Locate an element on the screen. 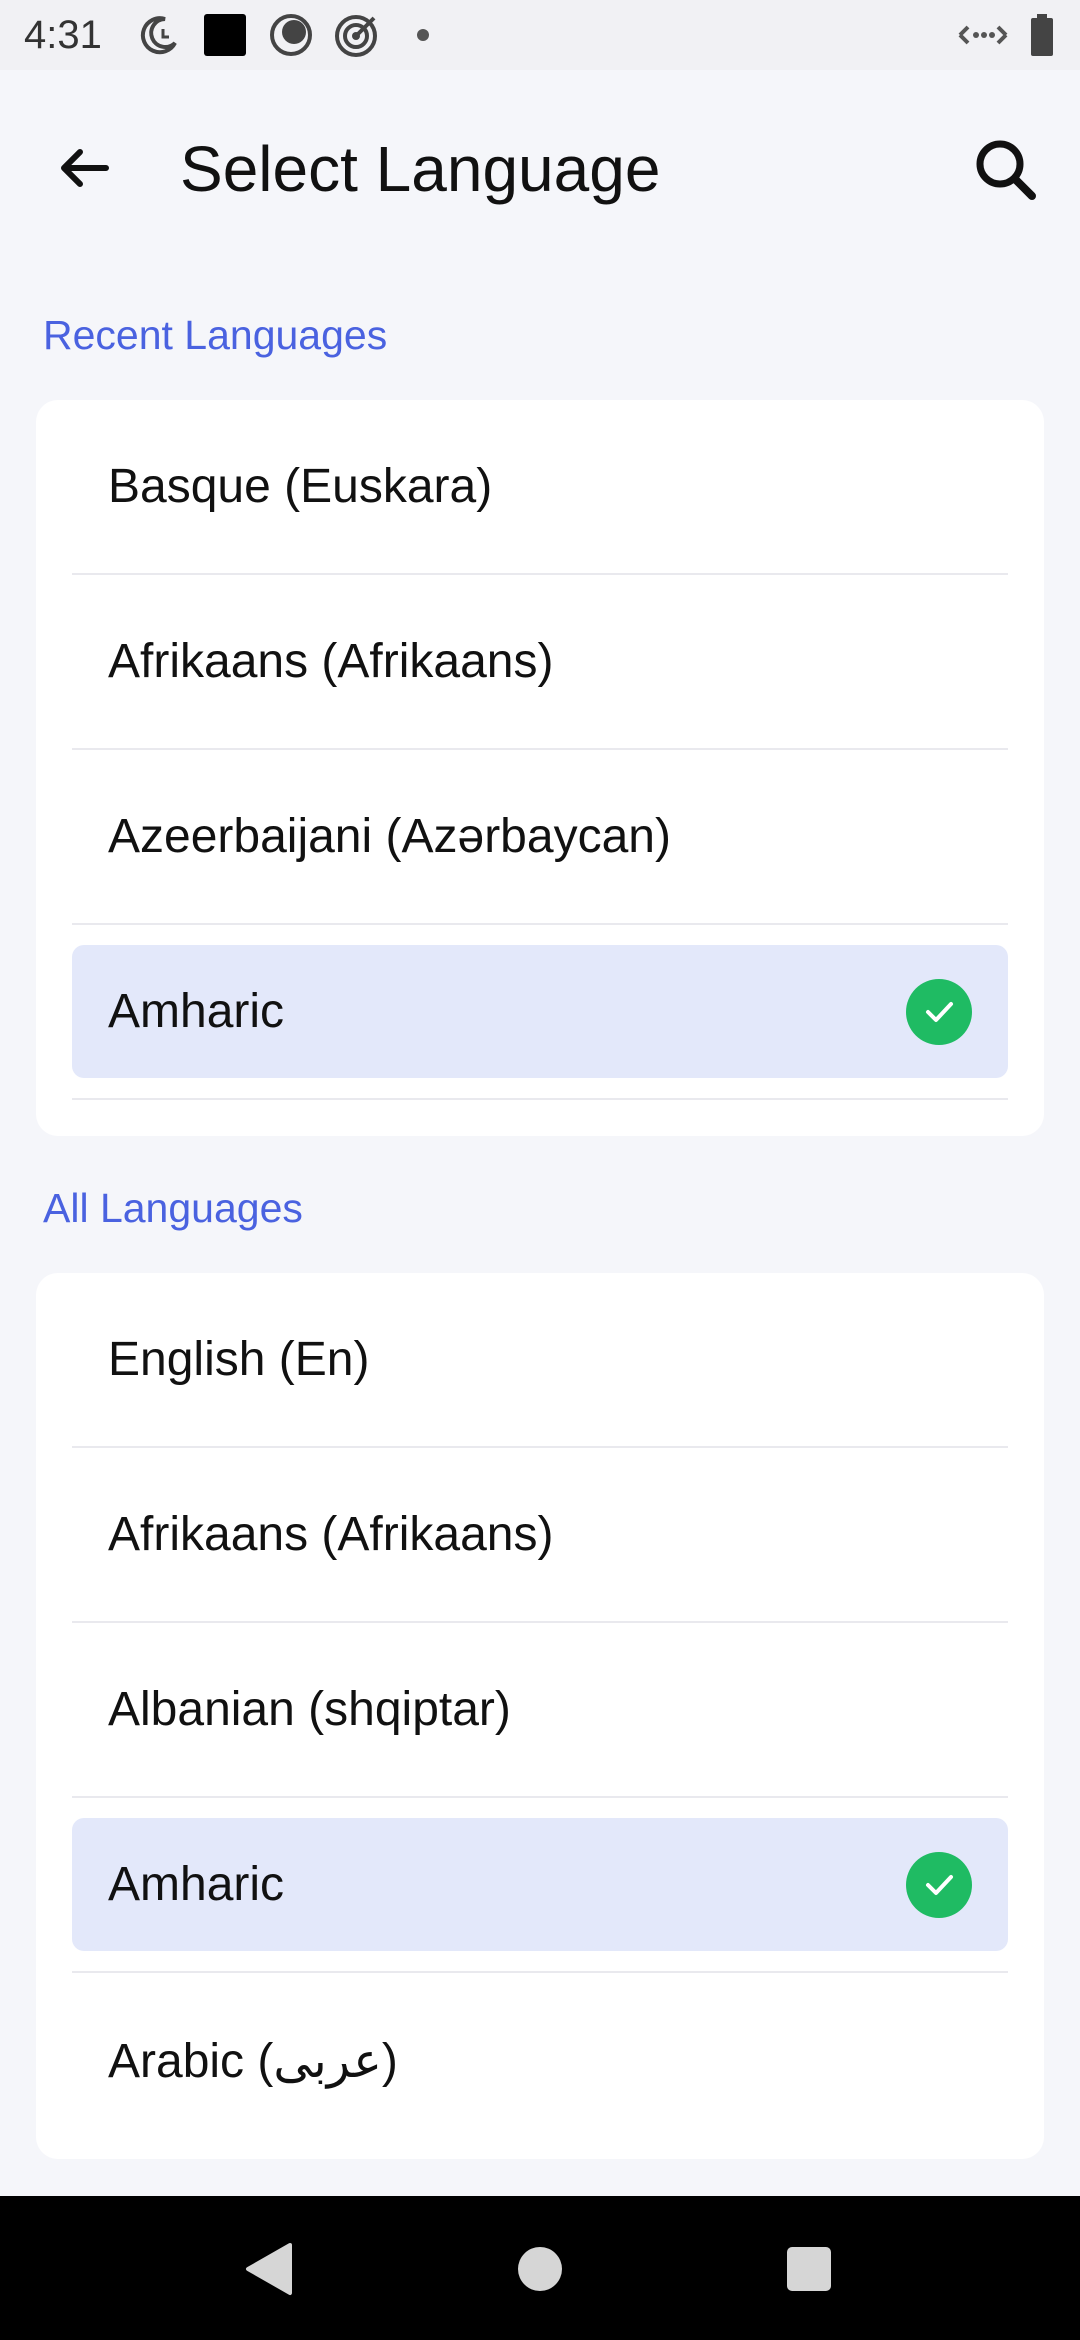 The width and height of the screenshot is (1080, 2340). app-bar: Select Language is located at coordinates (540, 170).